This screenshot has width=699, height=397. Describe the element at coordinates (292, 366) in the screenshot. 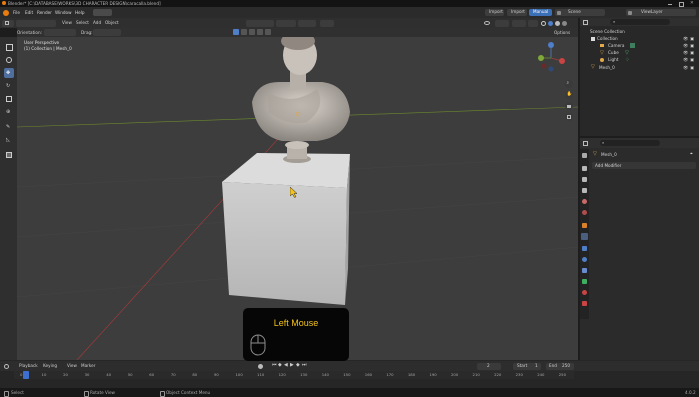

I see `play-icon: ▶` at that location.